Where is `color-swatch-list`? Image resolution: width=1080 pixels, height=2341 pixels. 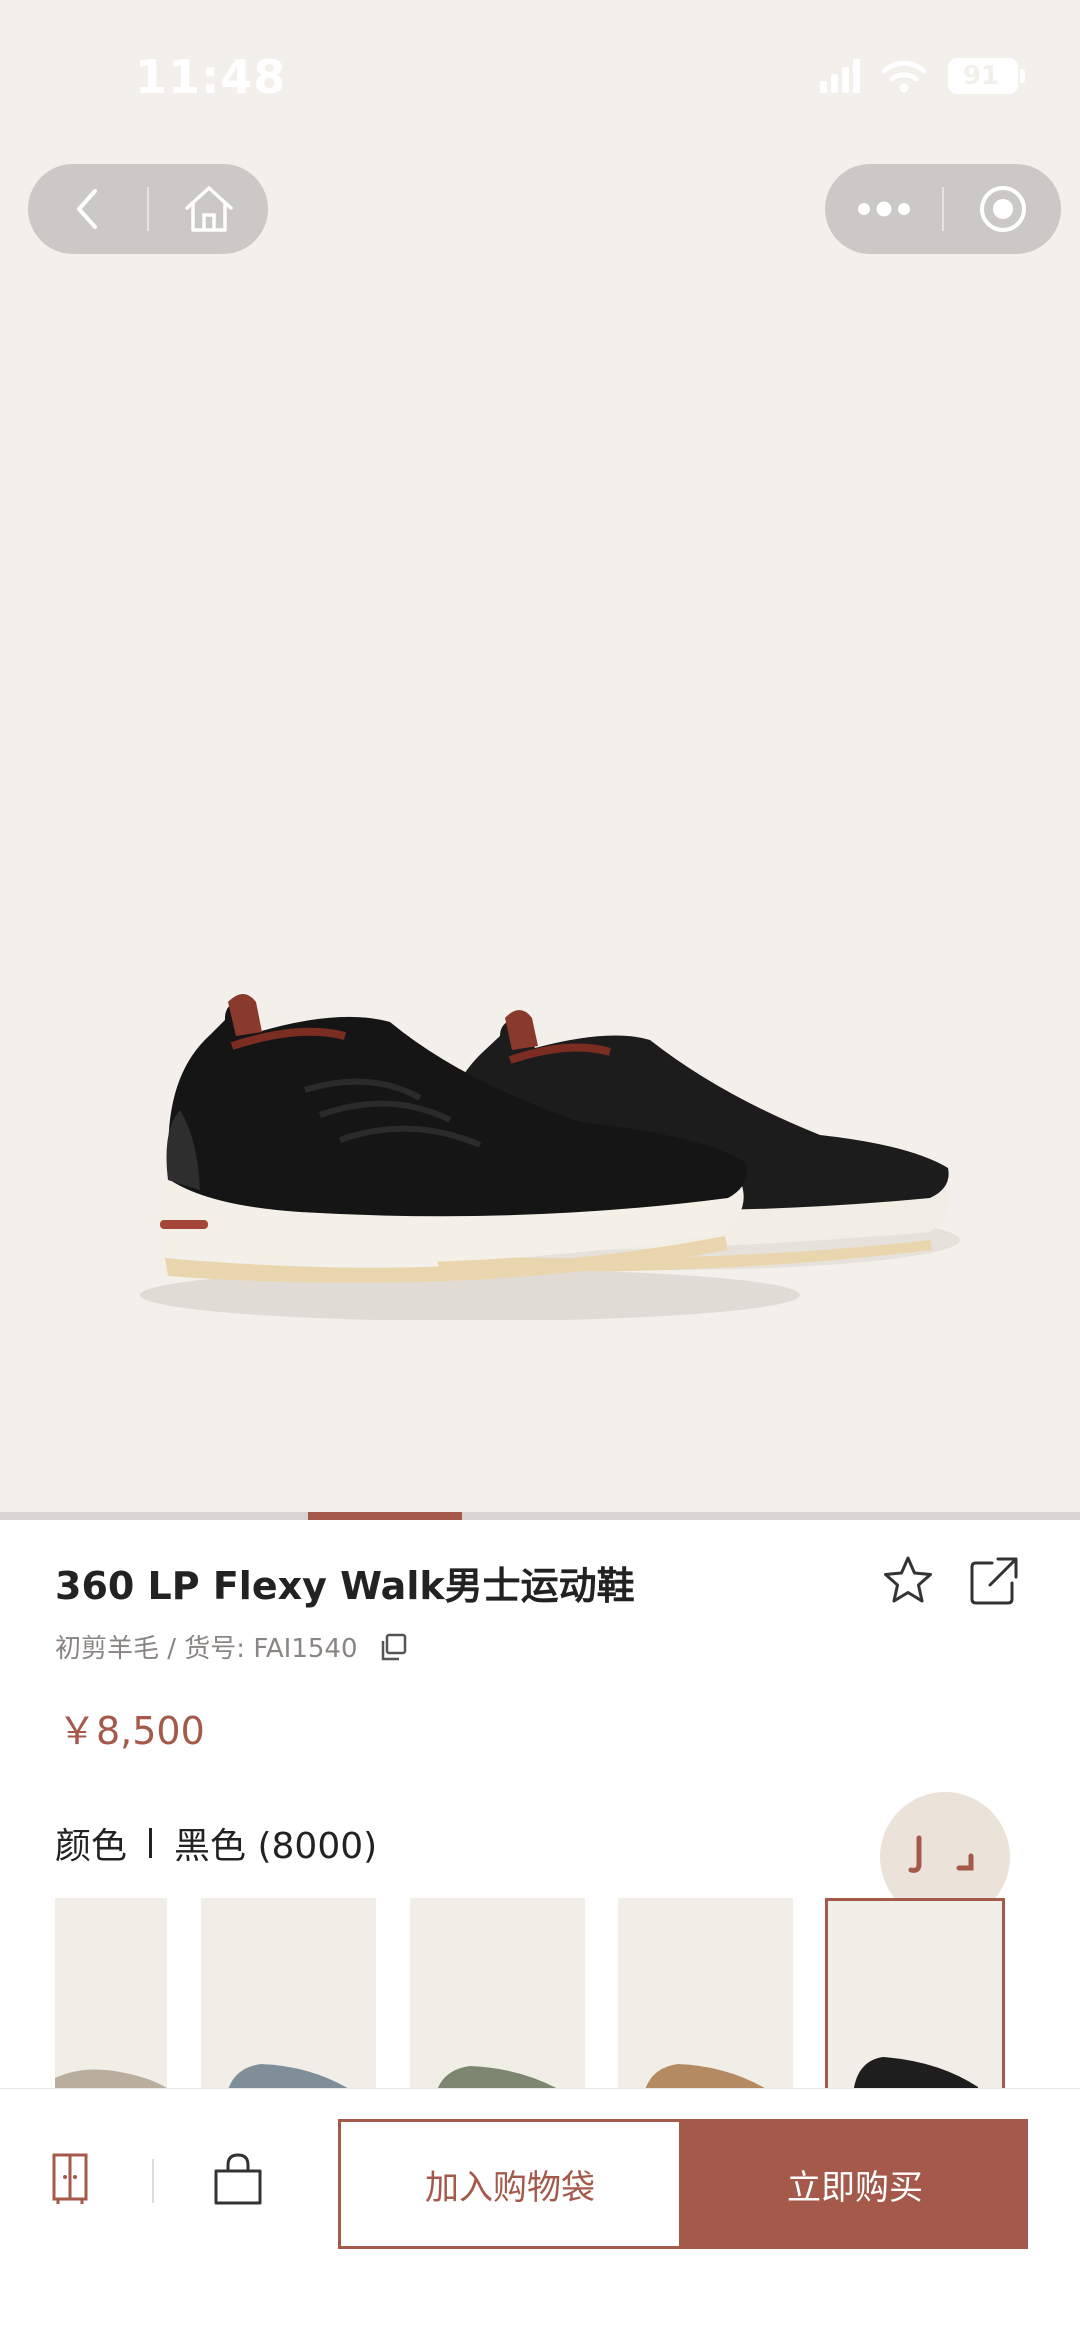
color-swatch-list is located at coordinates (540, 1993).